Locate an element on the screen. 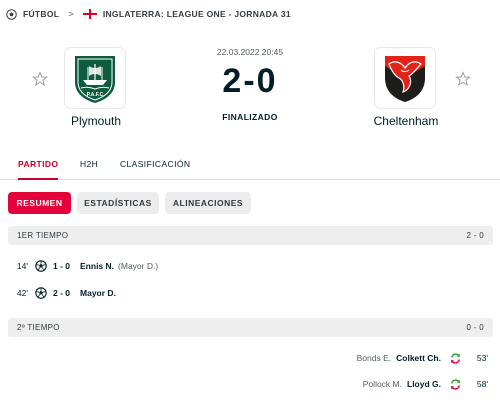  substitution-event: Pollock M. Lloyd G. 58' is located at coordinates (425, 384).